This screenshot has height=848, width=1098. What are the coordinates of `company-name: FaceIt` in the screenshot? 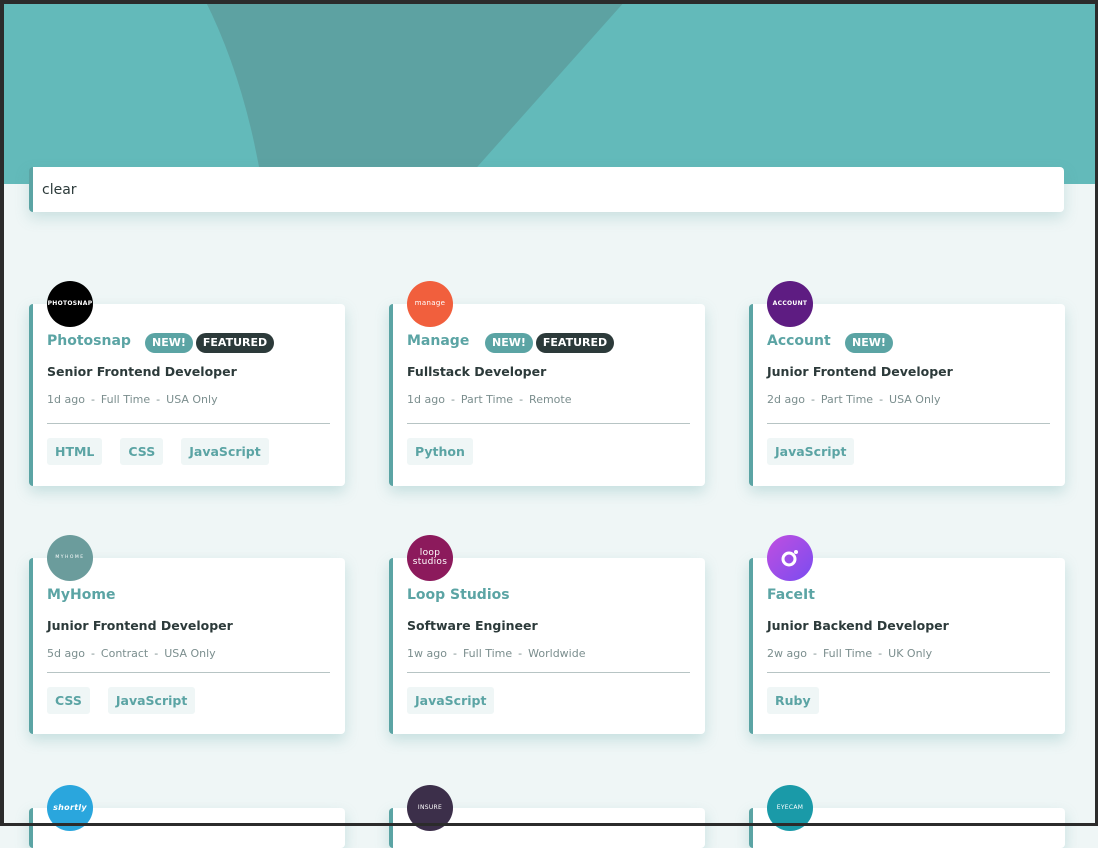 It's located at (791, 595).